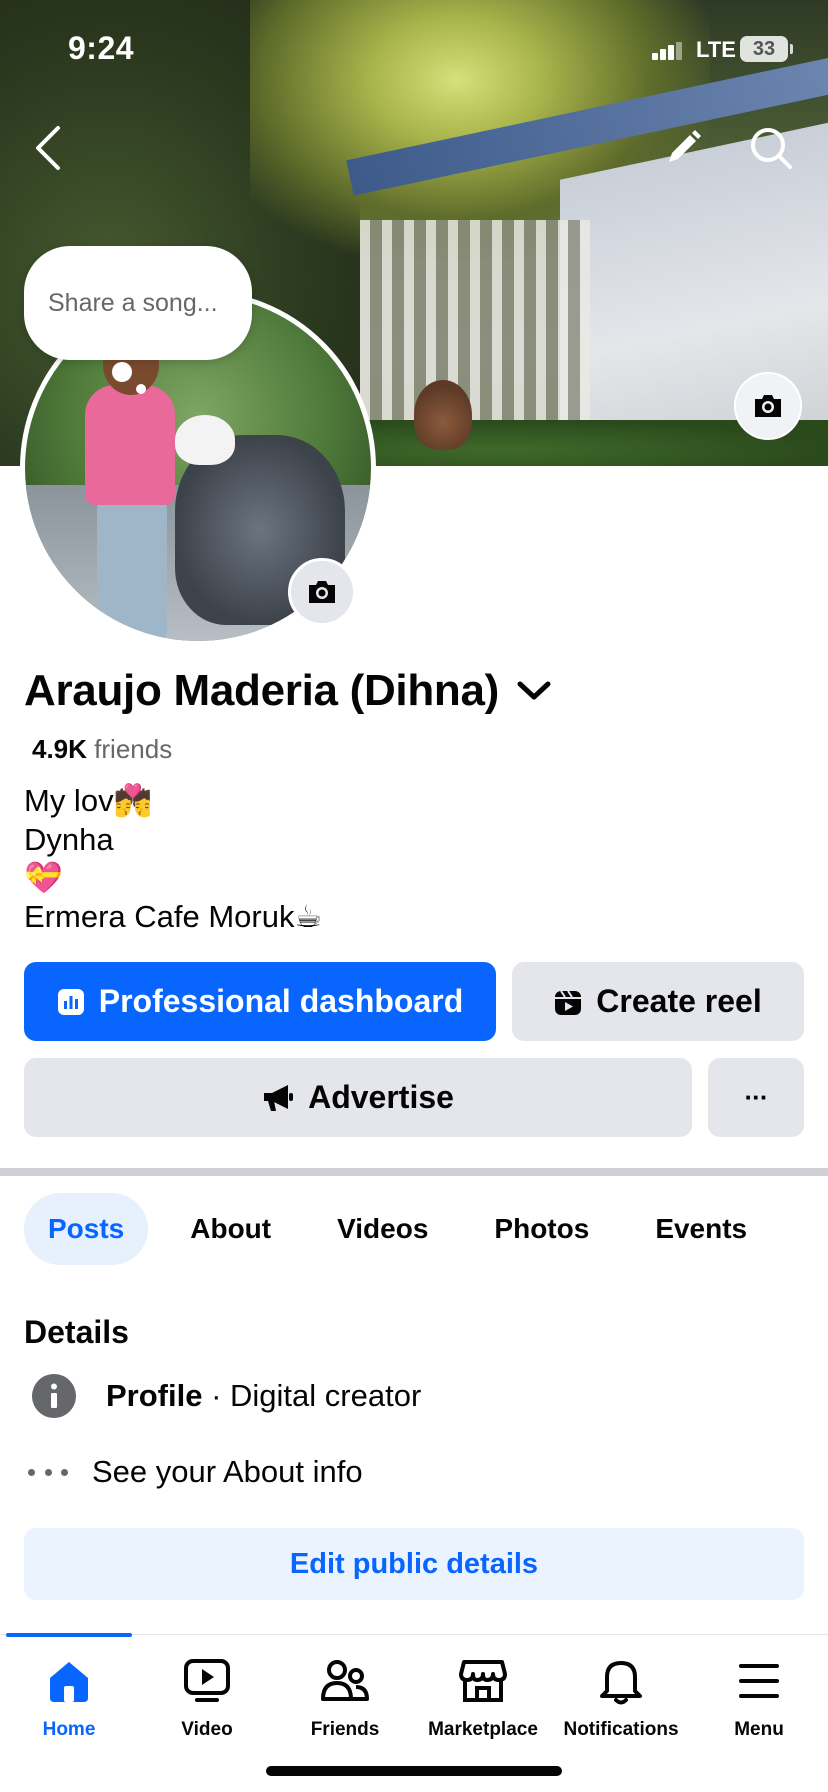  I want to click on details-heading: Details, so click(76, 1332).